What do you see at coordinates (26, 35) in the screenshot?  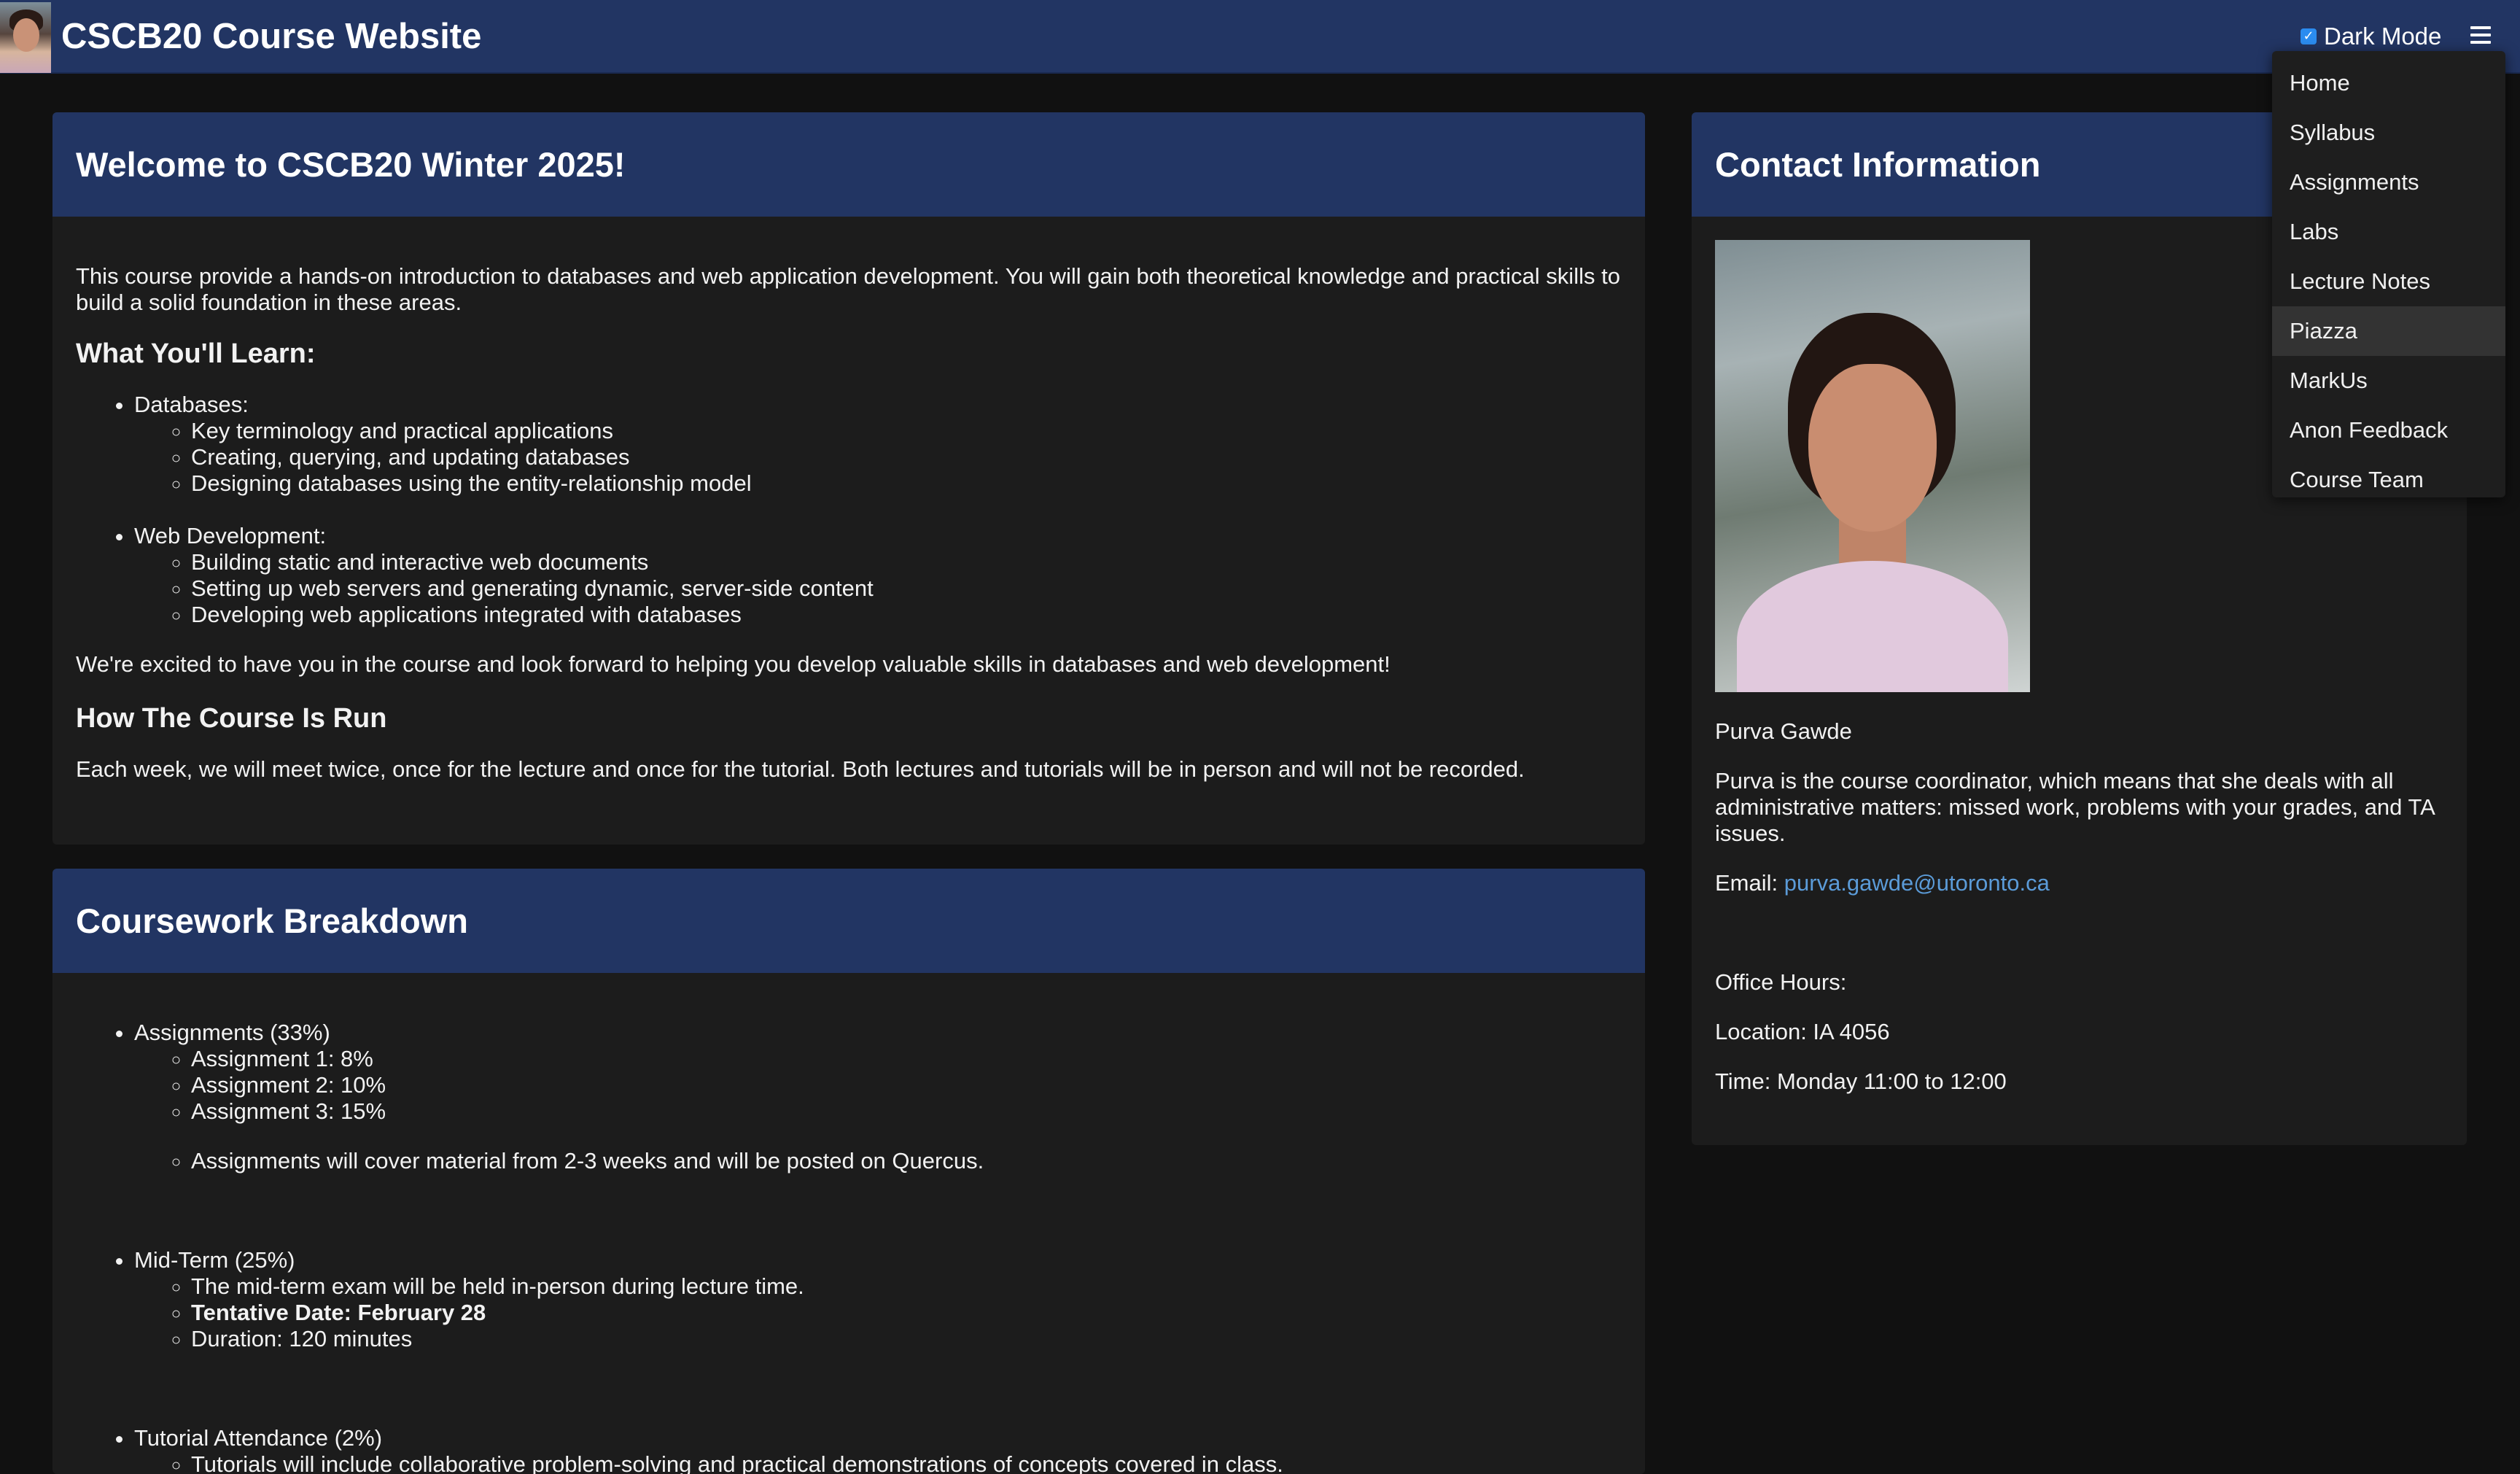 I see `avatar-face` at bounding box center [26, 35].